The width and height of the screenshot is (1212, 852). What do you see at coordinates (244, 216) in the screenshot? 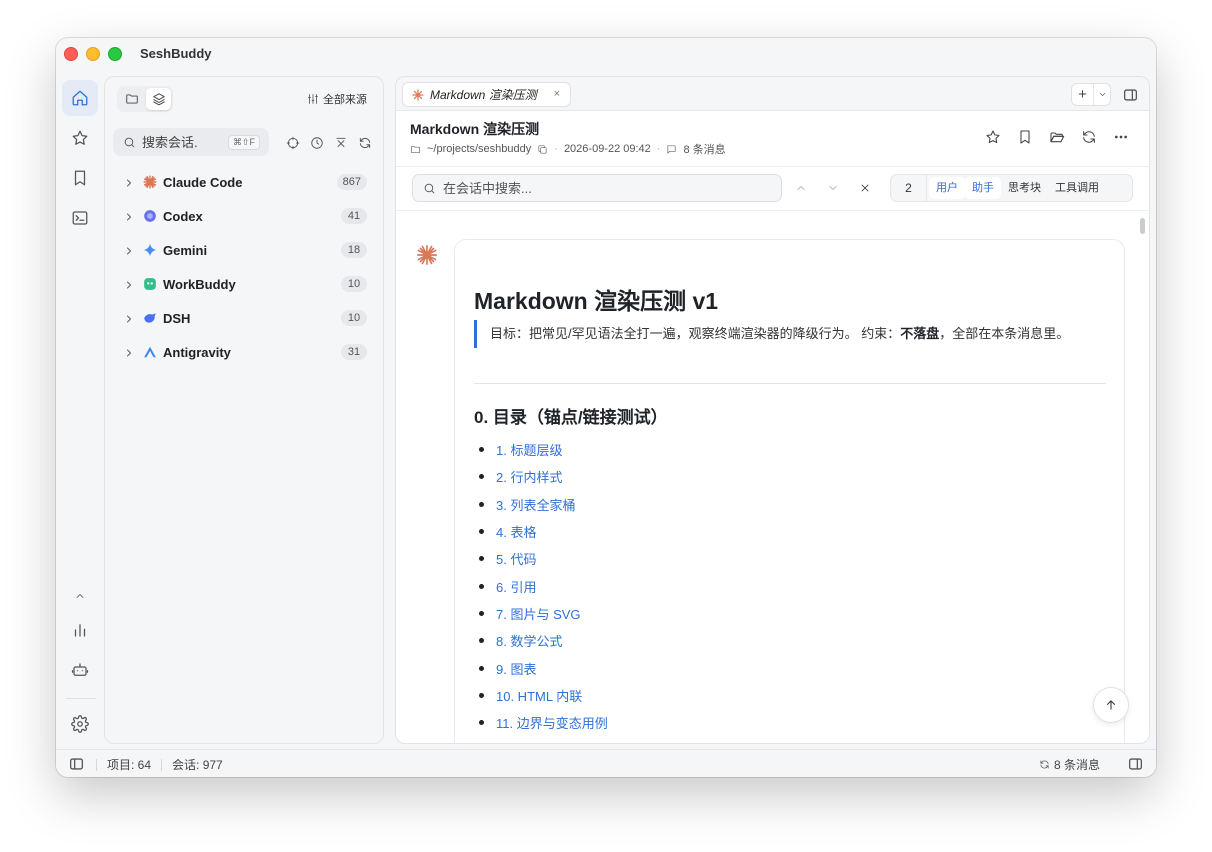
I see `source-item-codex: Codex 41` at bounding box center [244, 216].